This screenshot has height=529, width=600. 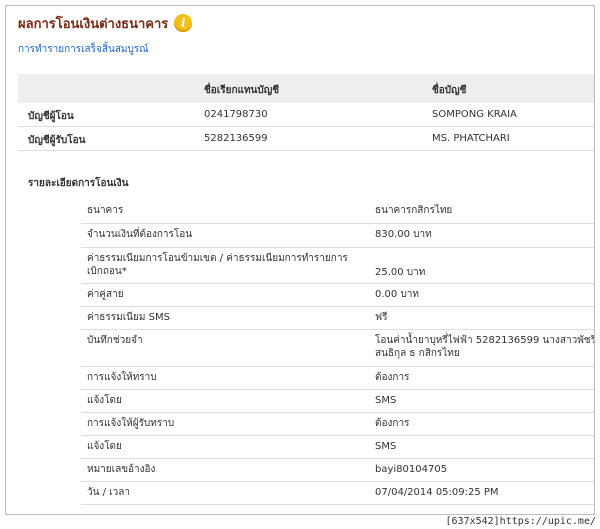 I want to click on detail-label: วัน / เวลา, so click(x=108, y=492).